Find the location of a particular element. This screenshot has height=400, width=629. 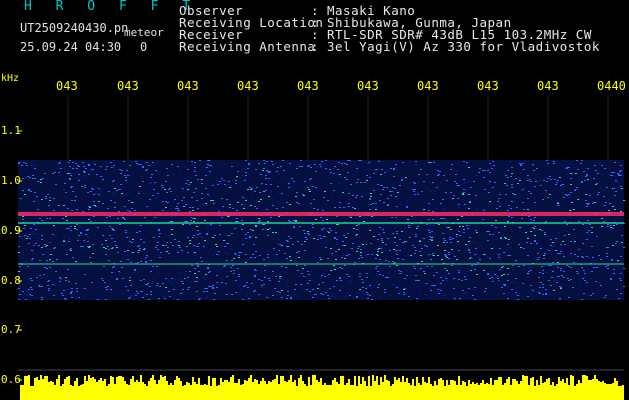

freq-unit-label: kHz is located at coordinates (10, 78).